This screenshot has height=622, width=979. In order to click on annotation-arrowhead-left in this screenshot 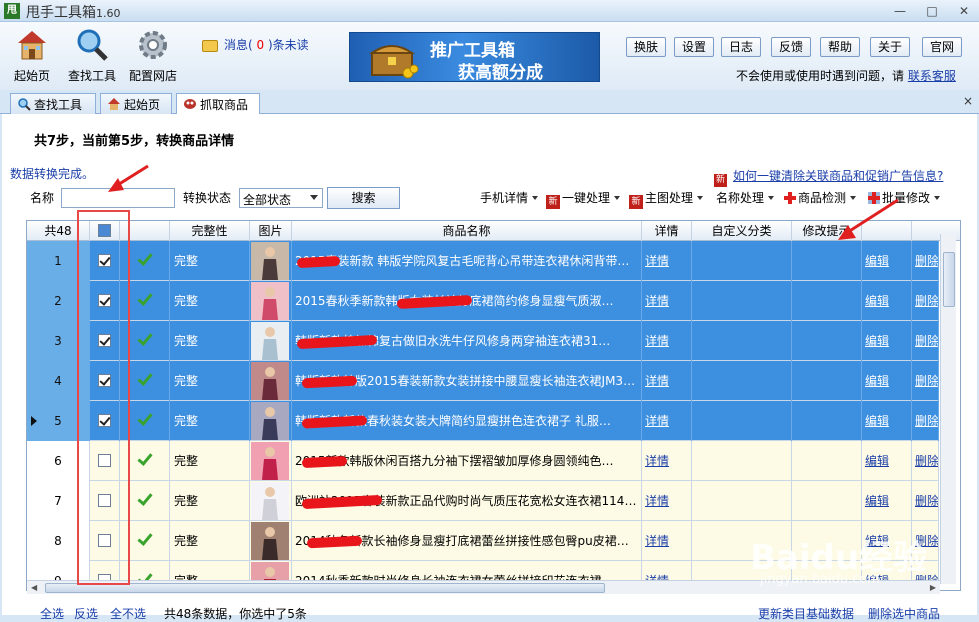, I will do `click(116, 185)`.